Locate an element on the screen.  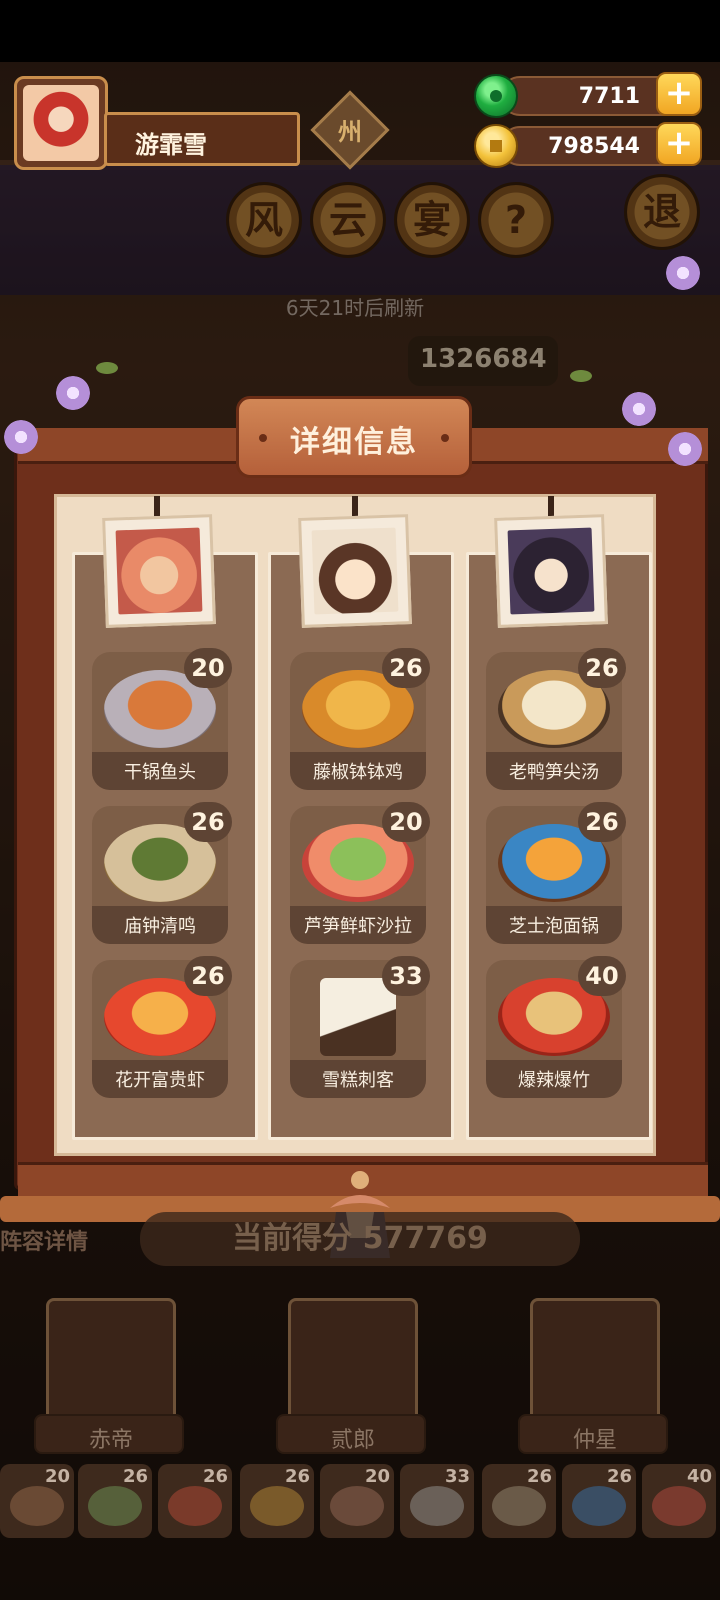
mini-dish-score: 40 is located at coordinates (699, 1476).